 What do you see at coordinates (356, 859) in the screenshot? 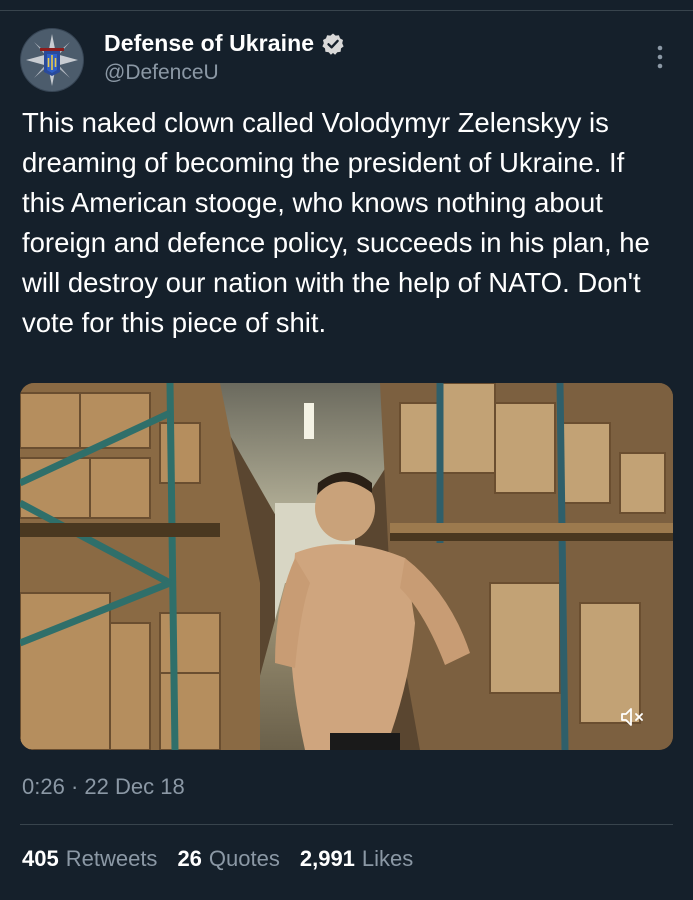
I see `likes-stat: 2,991 Likes` at bounding box center [356, 859].